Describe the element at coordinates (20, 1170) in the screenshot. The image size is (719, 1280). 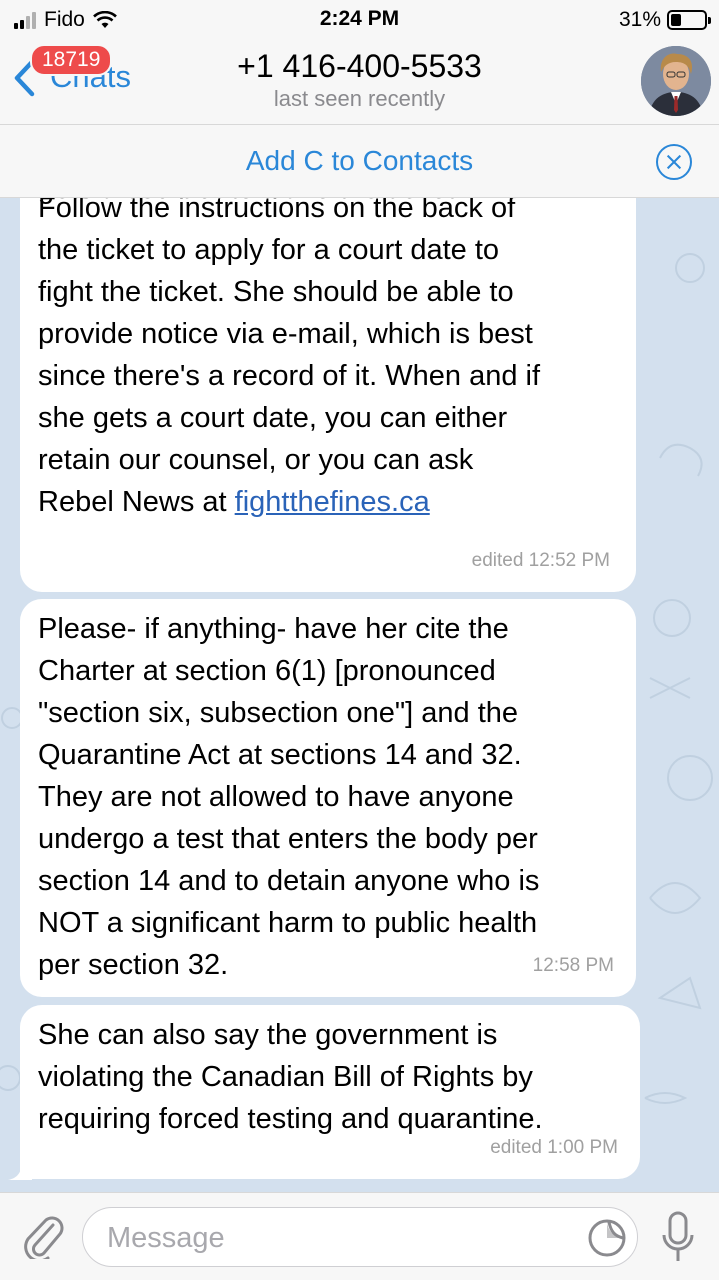
I see `bubble-tail` at that location.